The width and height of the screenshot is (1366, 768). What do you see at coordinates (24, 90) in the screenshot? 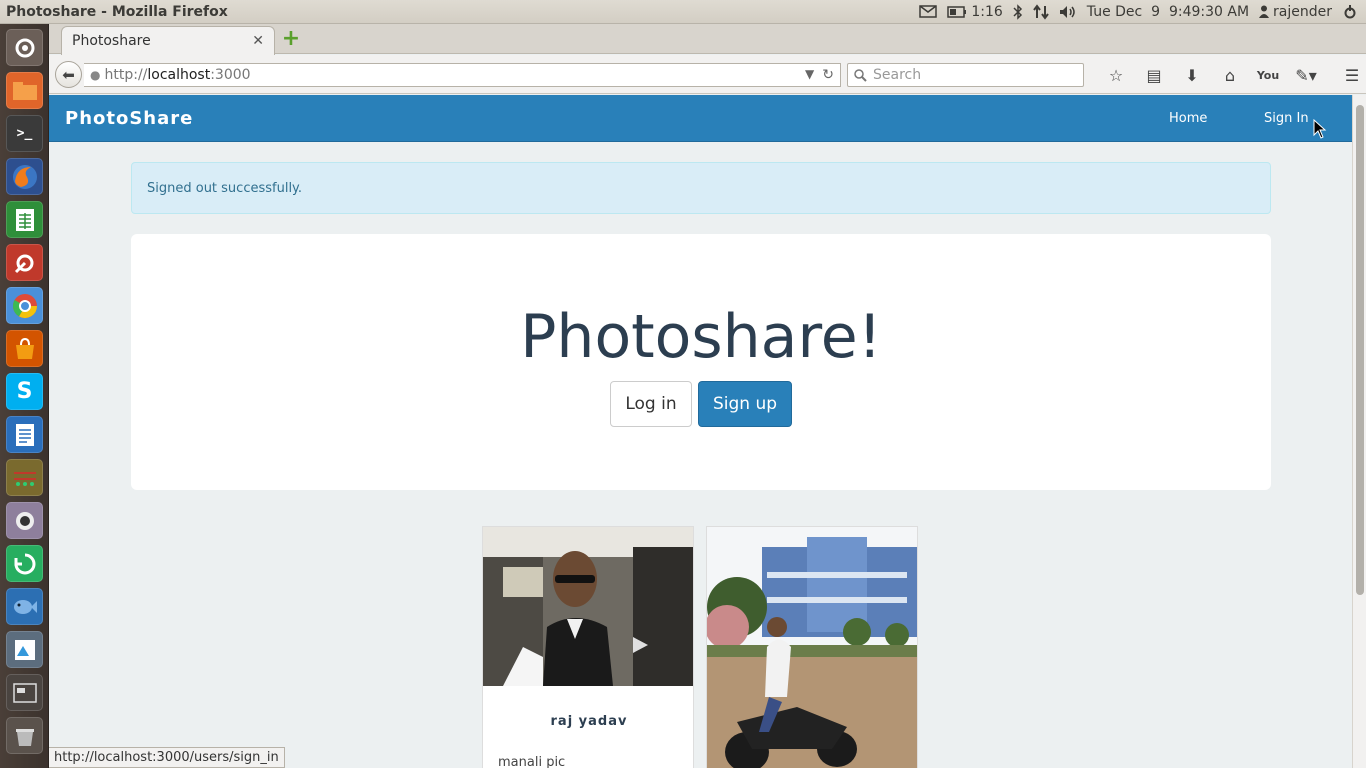
I see `files-icon` at bounding box center [24, 90].